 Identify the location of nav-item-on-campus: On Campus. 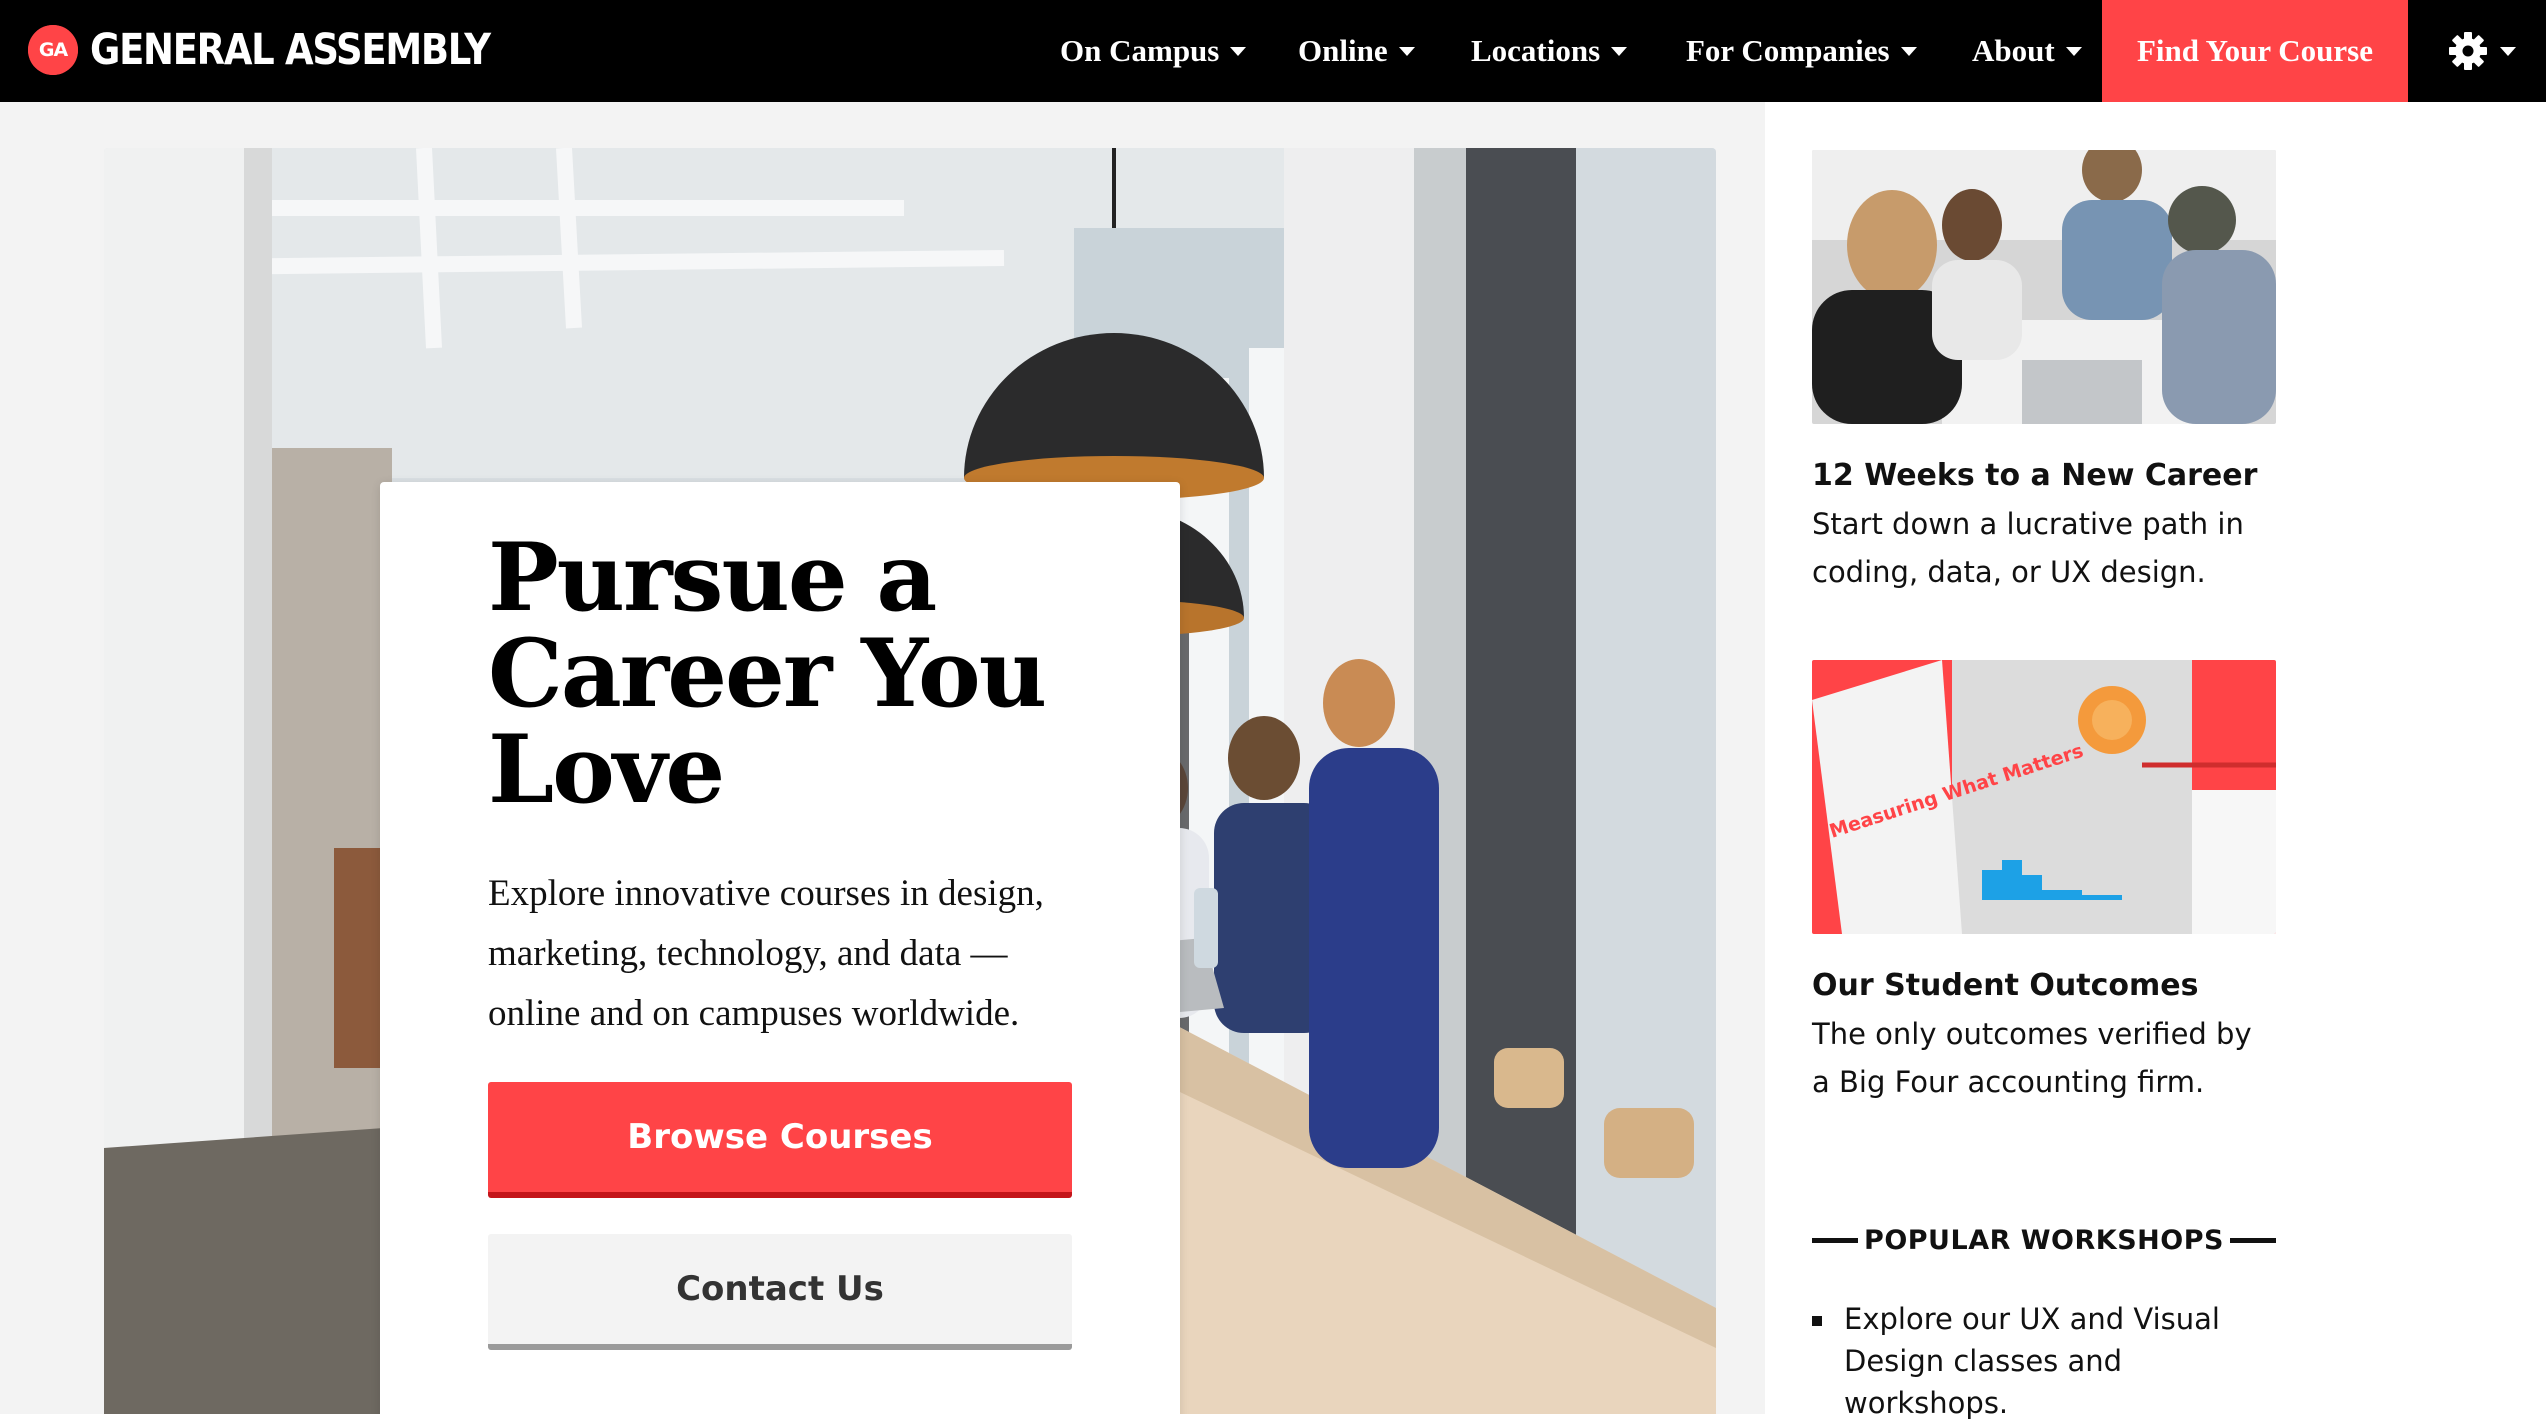
(1153, 51).